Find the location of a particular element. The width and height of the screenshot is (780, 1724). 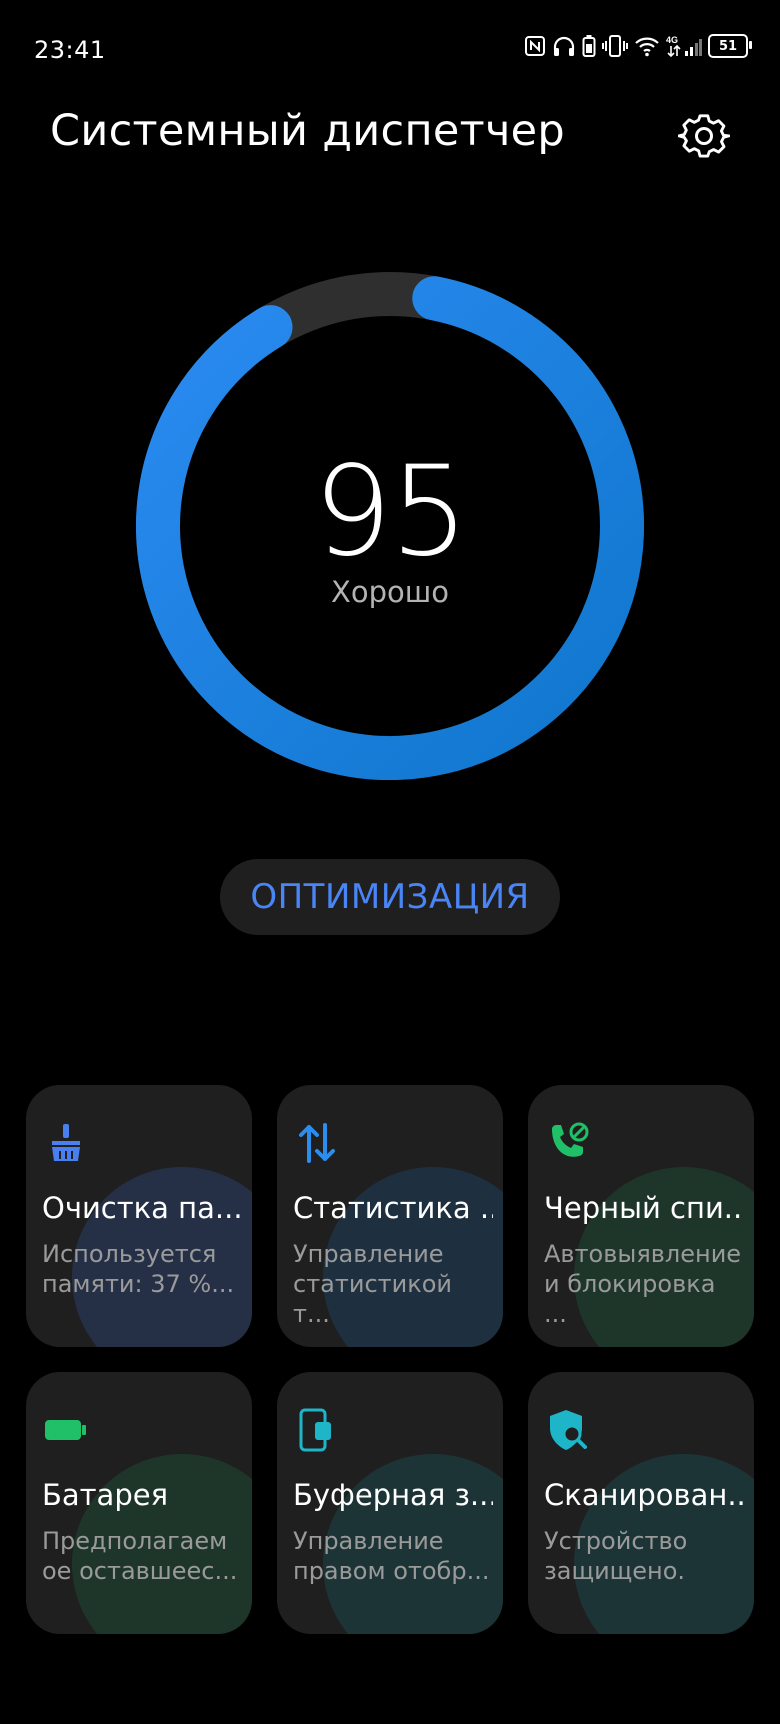

data-transfer-icon is located at coordinates (317, 1143).